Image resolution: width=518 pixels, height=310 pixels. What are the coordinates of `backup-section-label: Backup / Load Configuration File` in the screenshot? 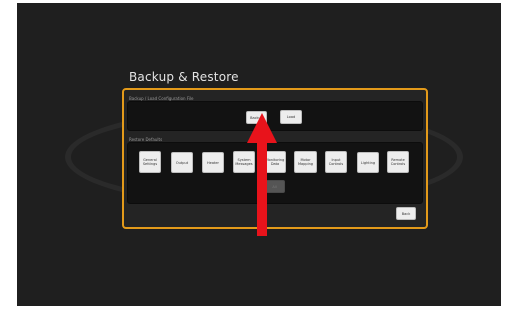 It's located at (161, 98).